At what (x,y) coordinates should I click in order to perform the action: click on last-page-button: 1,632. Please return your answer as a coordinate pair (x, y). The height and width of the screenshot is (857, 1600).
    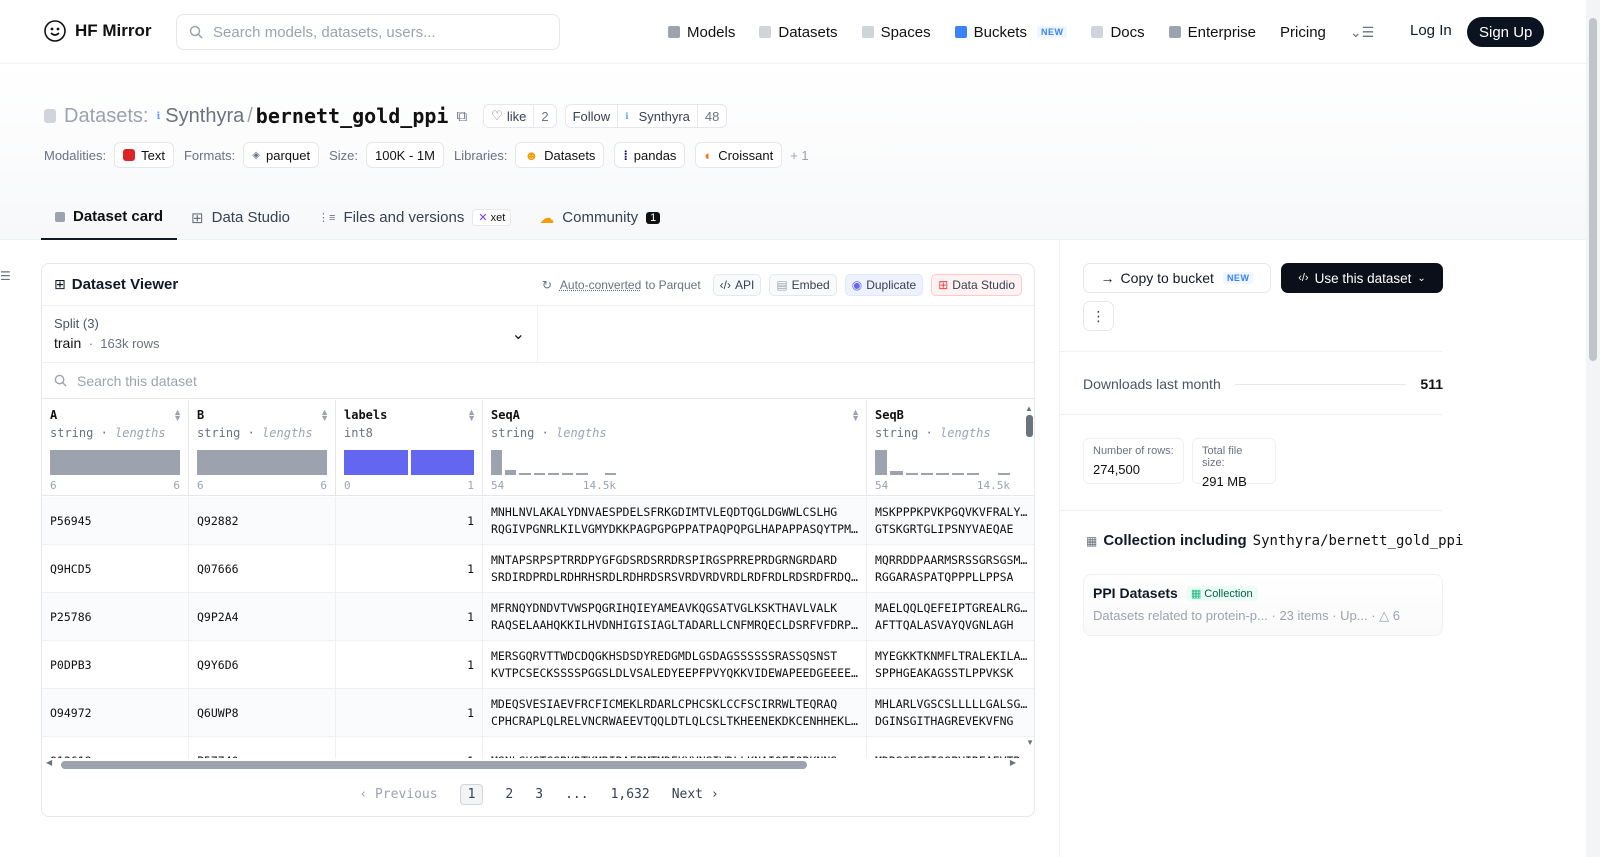
    Looking at the image, I should click on (630, 794).